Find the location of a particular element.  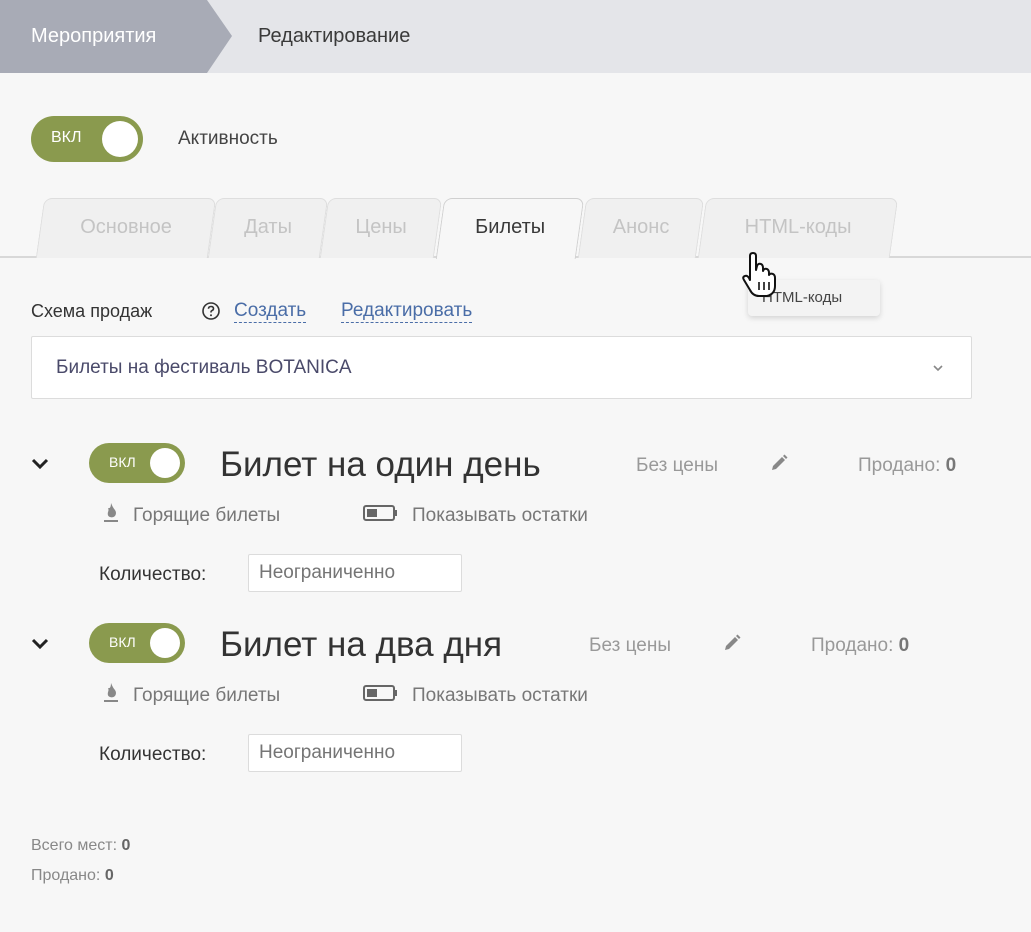

tab-html-codes: HTML-коды is located at coordinates (798, 228).